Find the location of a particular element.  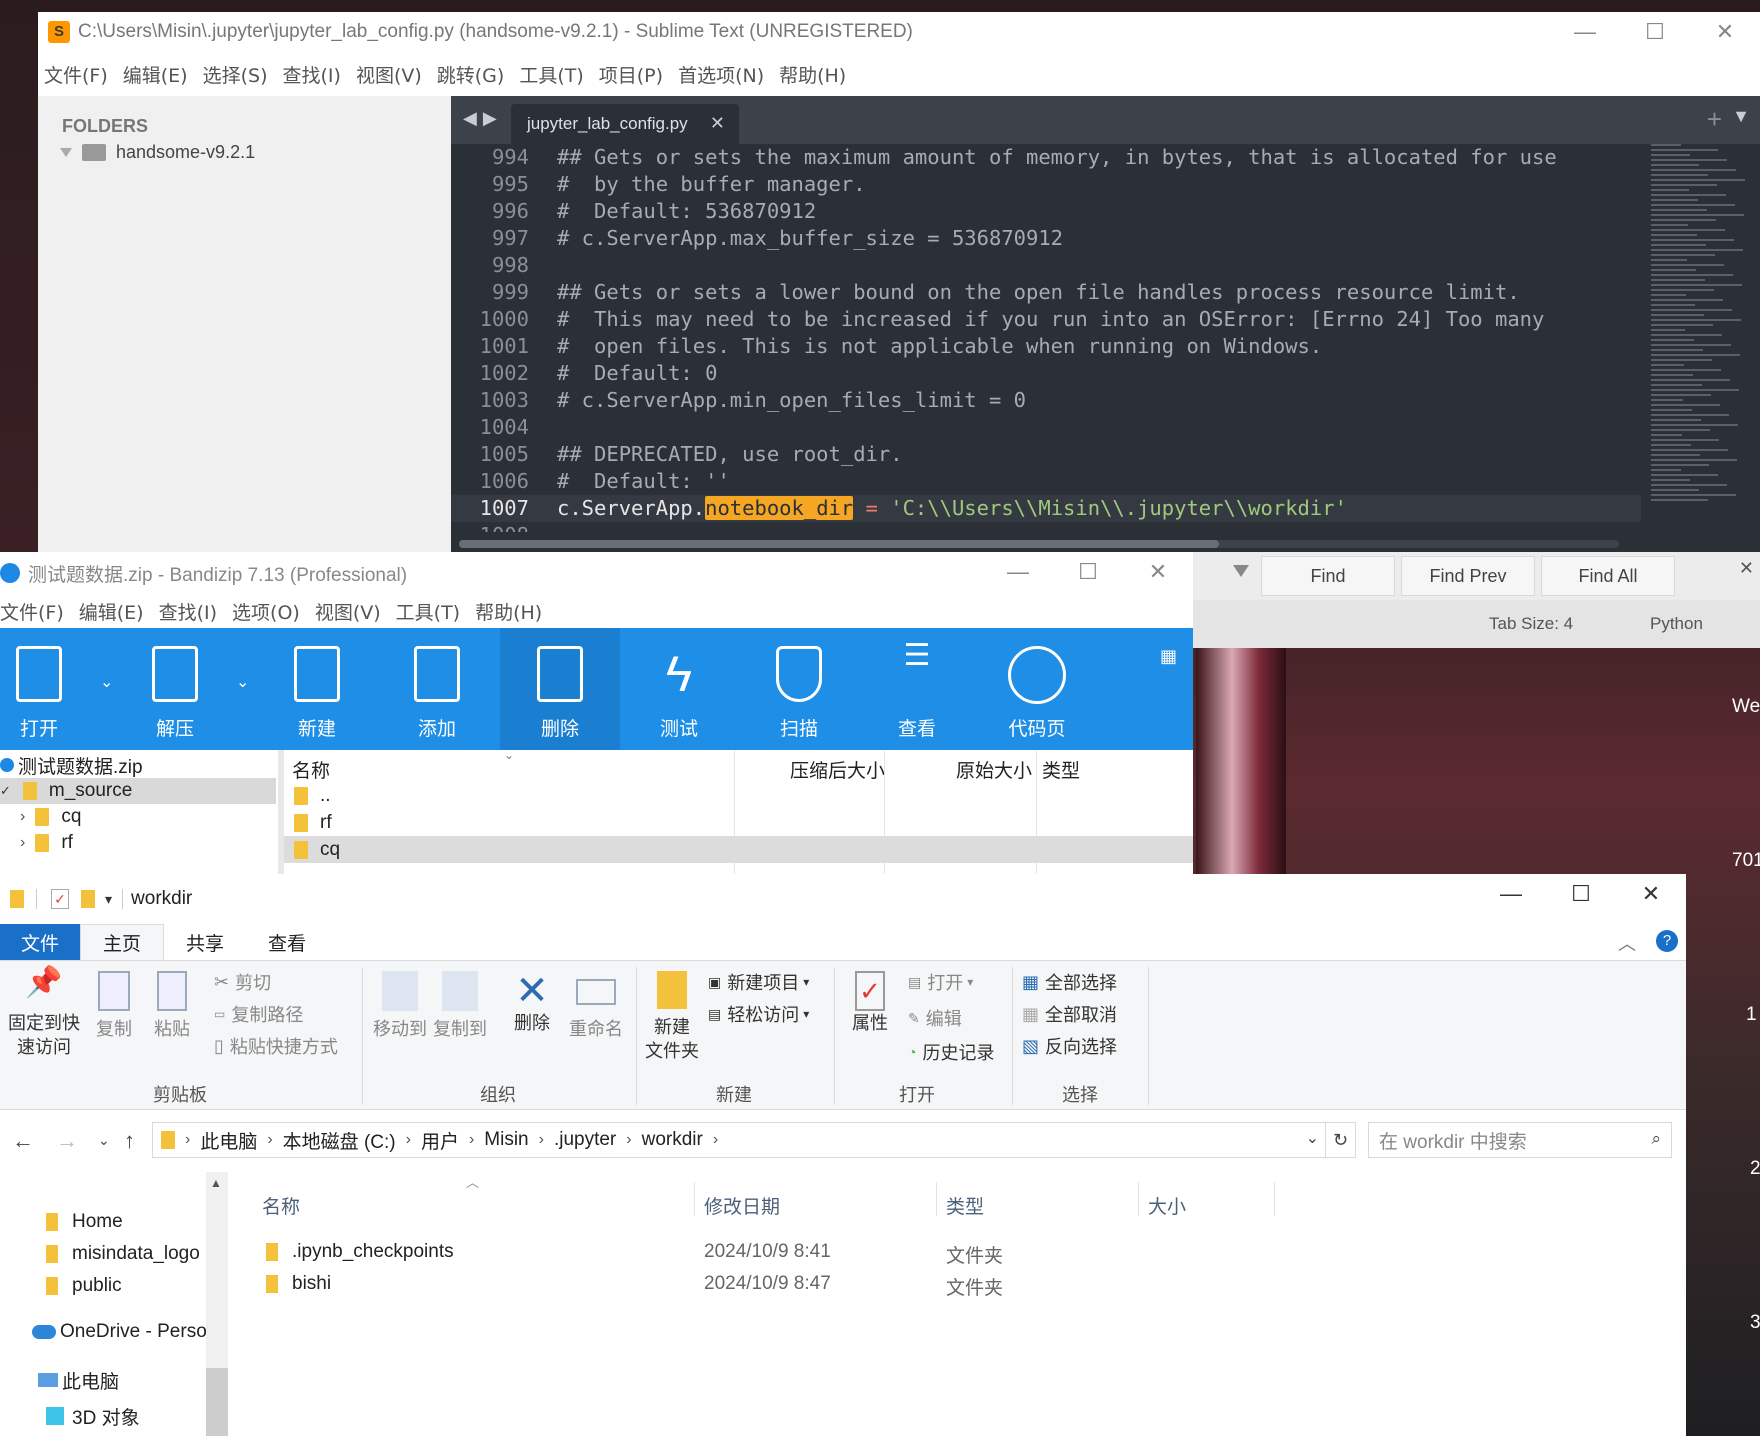

select-none-button: ▦ 全部取消 is located at coordinates (1069, 1014).